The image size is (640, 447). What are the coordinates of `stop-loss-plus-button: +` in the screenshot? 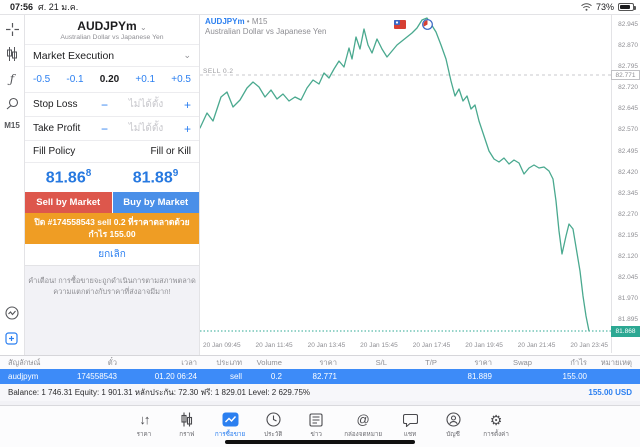 It's located at (187, 105).